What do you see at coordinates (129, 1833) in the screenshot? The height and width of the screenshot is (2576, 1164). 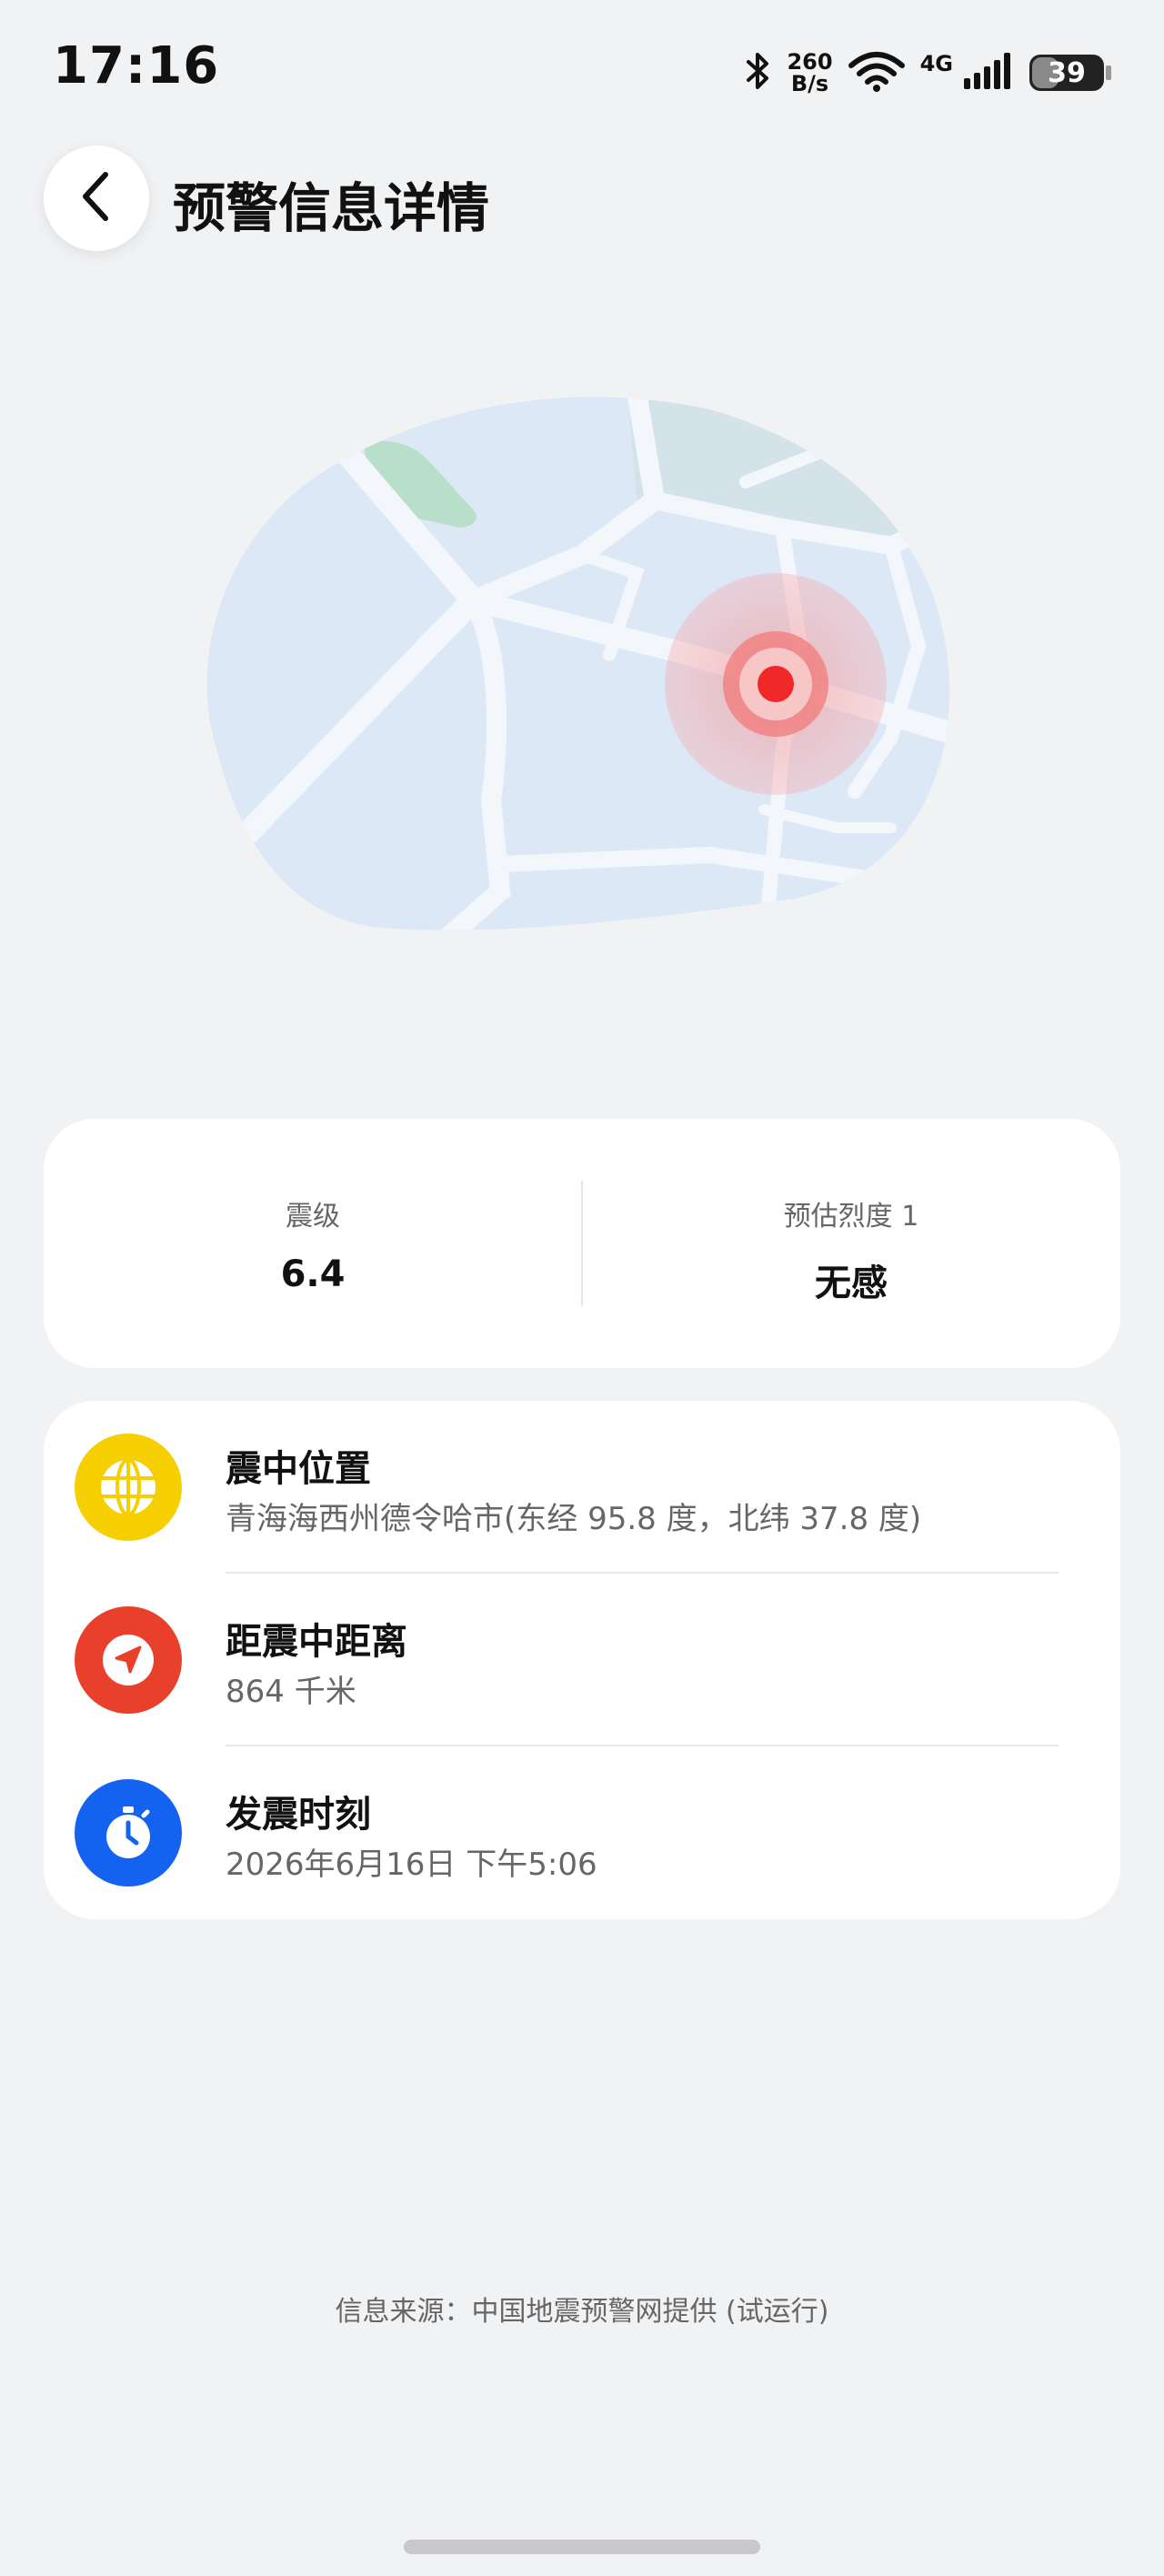 I see `stopwatch-icon` at bounding box center [129, 1833].